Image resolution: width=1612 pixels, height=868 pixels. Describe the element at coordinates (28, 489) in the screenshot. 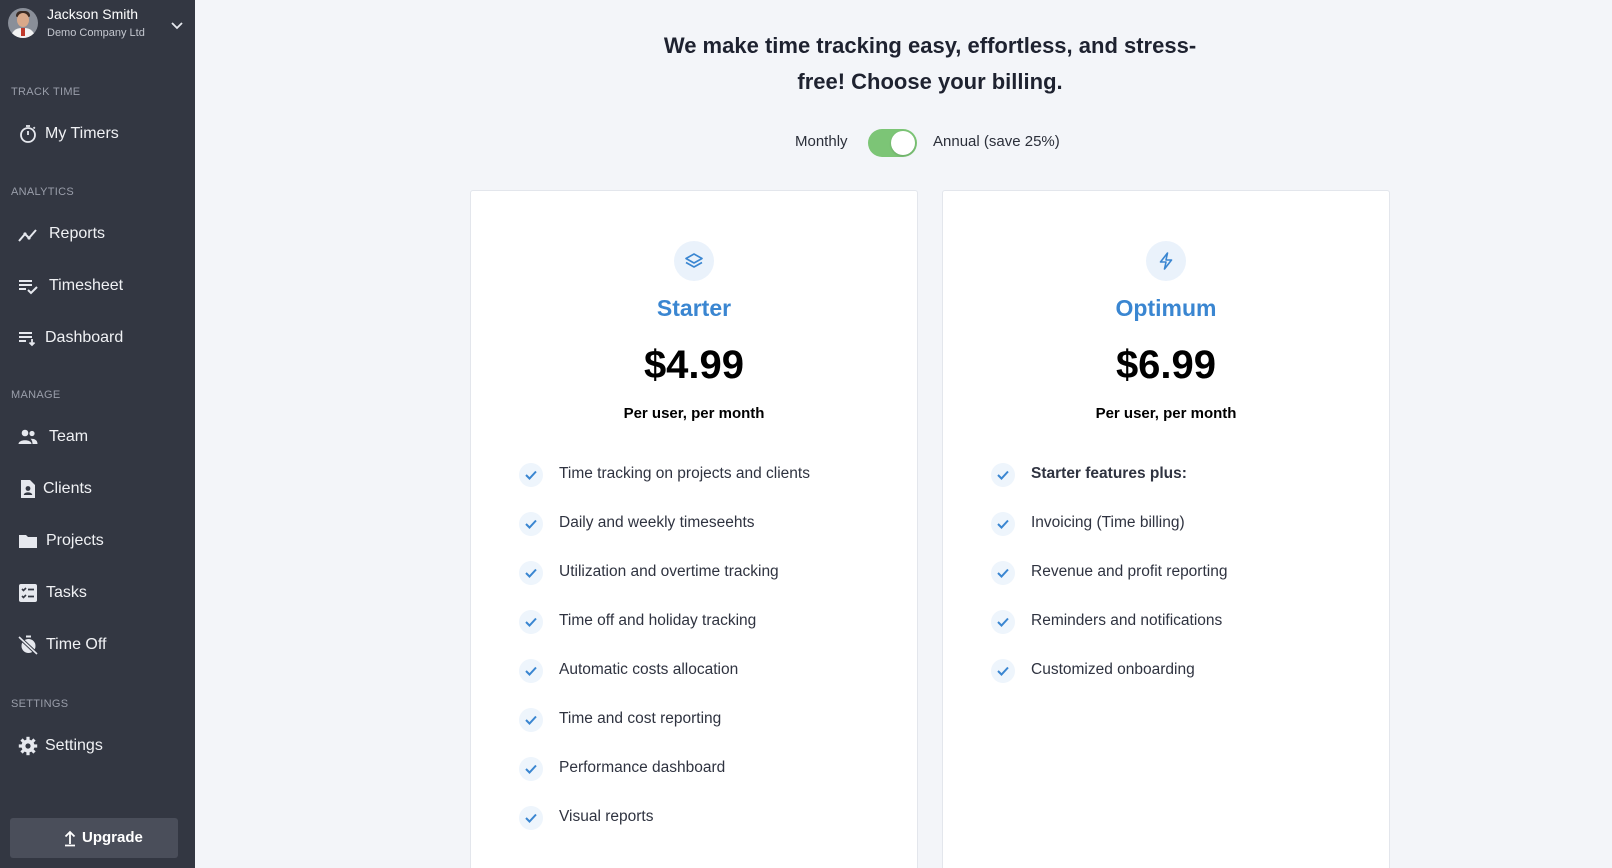

I see `client-badge-icon` at that location.